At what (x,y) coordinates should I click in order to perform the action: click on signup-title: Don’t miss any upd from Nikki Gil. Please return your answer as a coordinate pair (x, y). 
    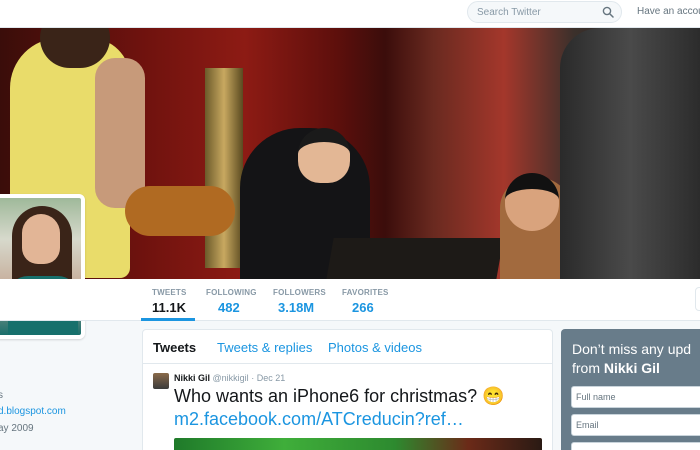
    Looking at the image, I should click on (631, 359).